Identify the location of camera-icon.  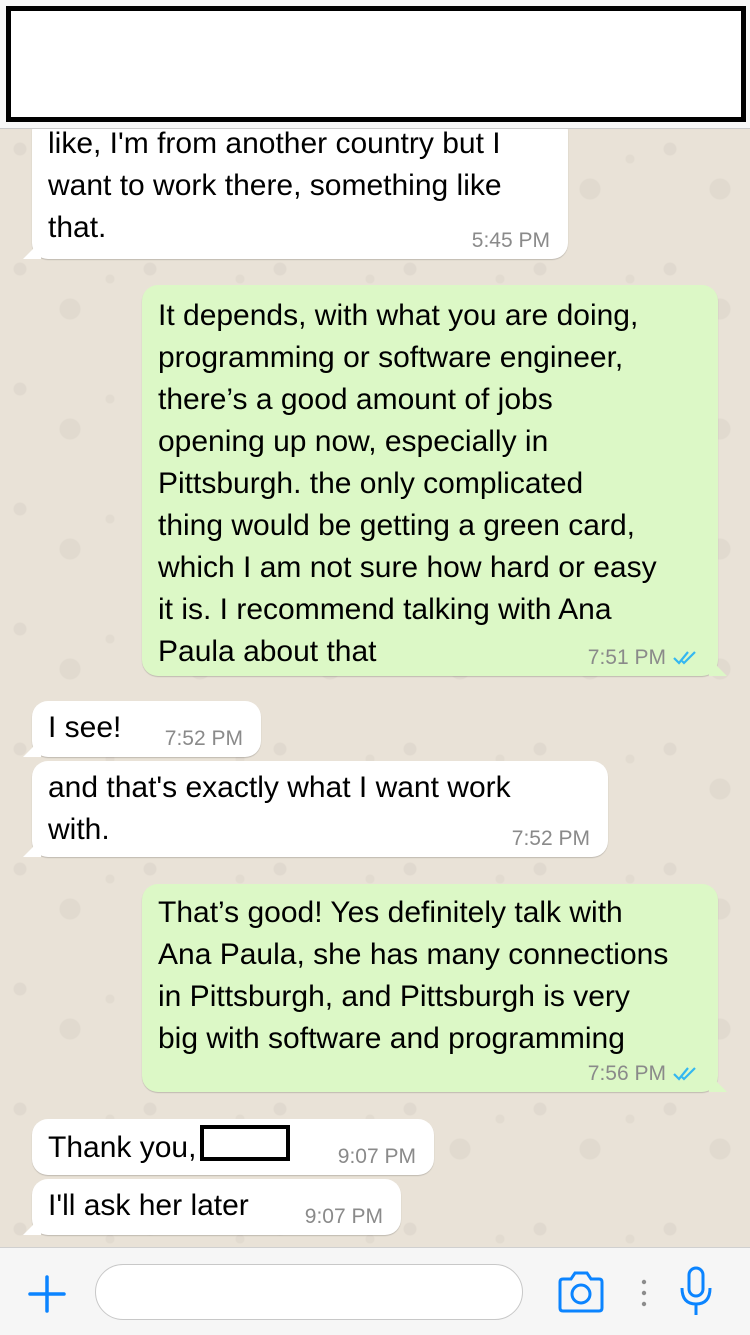
(581, 1292).